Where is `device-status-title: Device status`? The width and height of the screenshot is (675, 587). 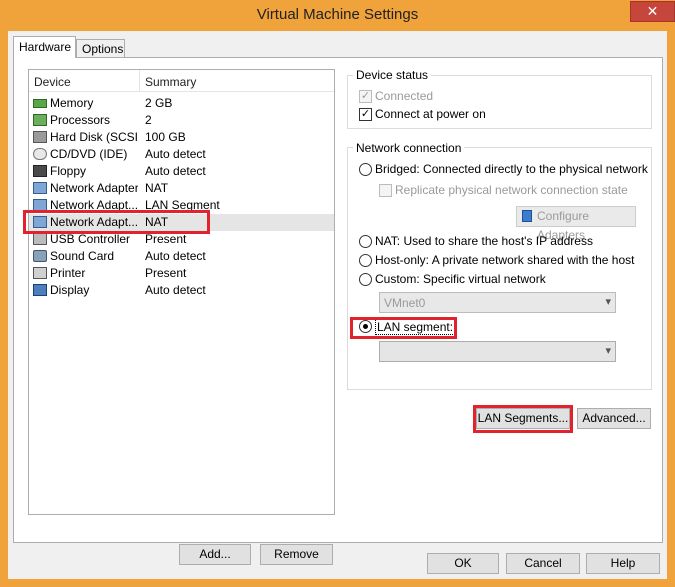
device-status-title: Device status is located at coordinates (392, 75).